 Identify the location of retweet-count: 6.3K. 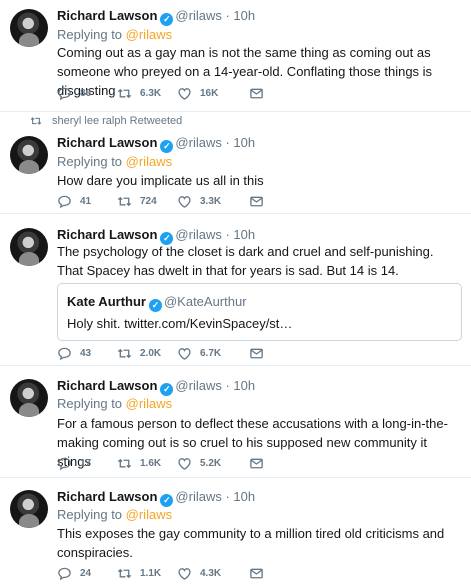
(151, 93).